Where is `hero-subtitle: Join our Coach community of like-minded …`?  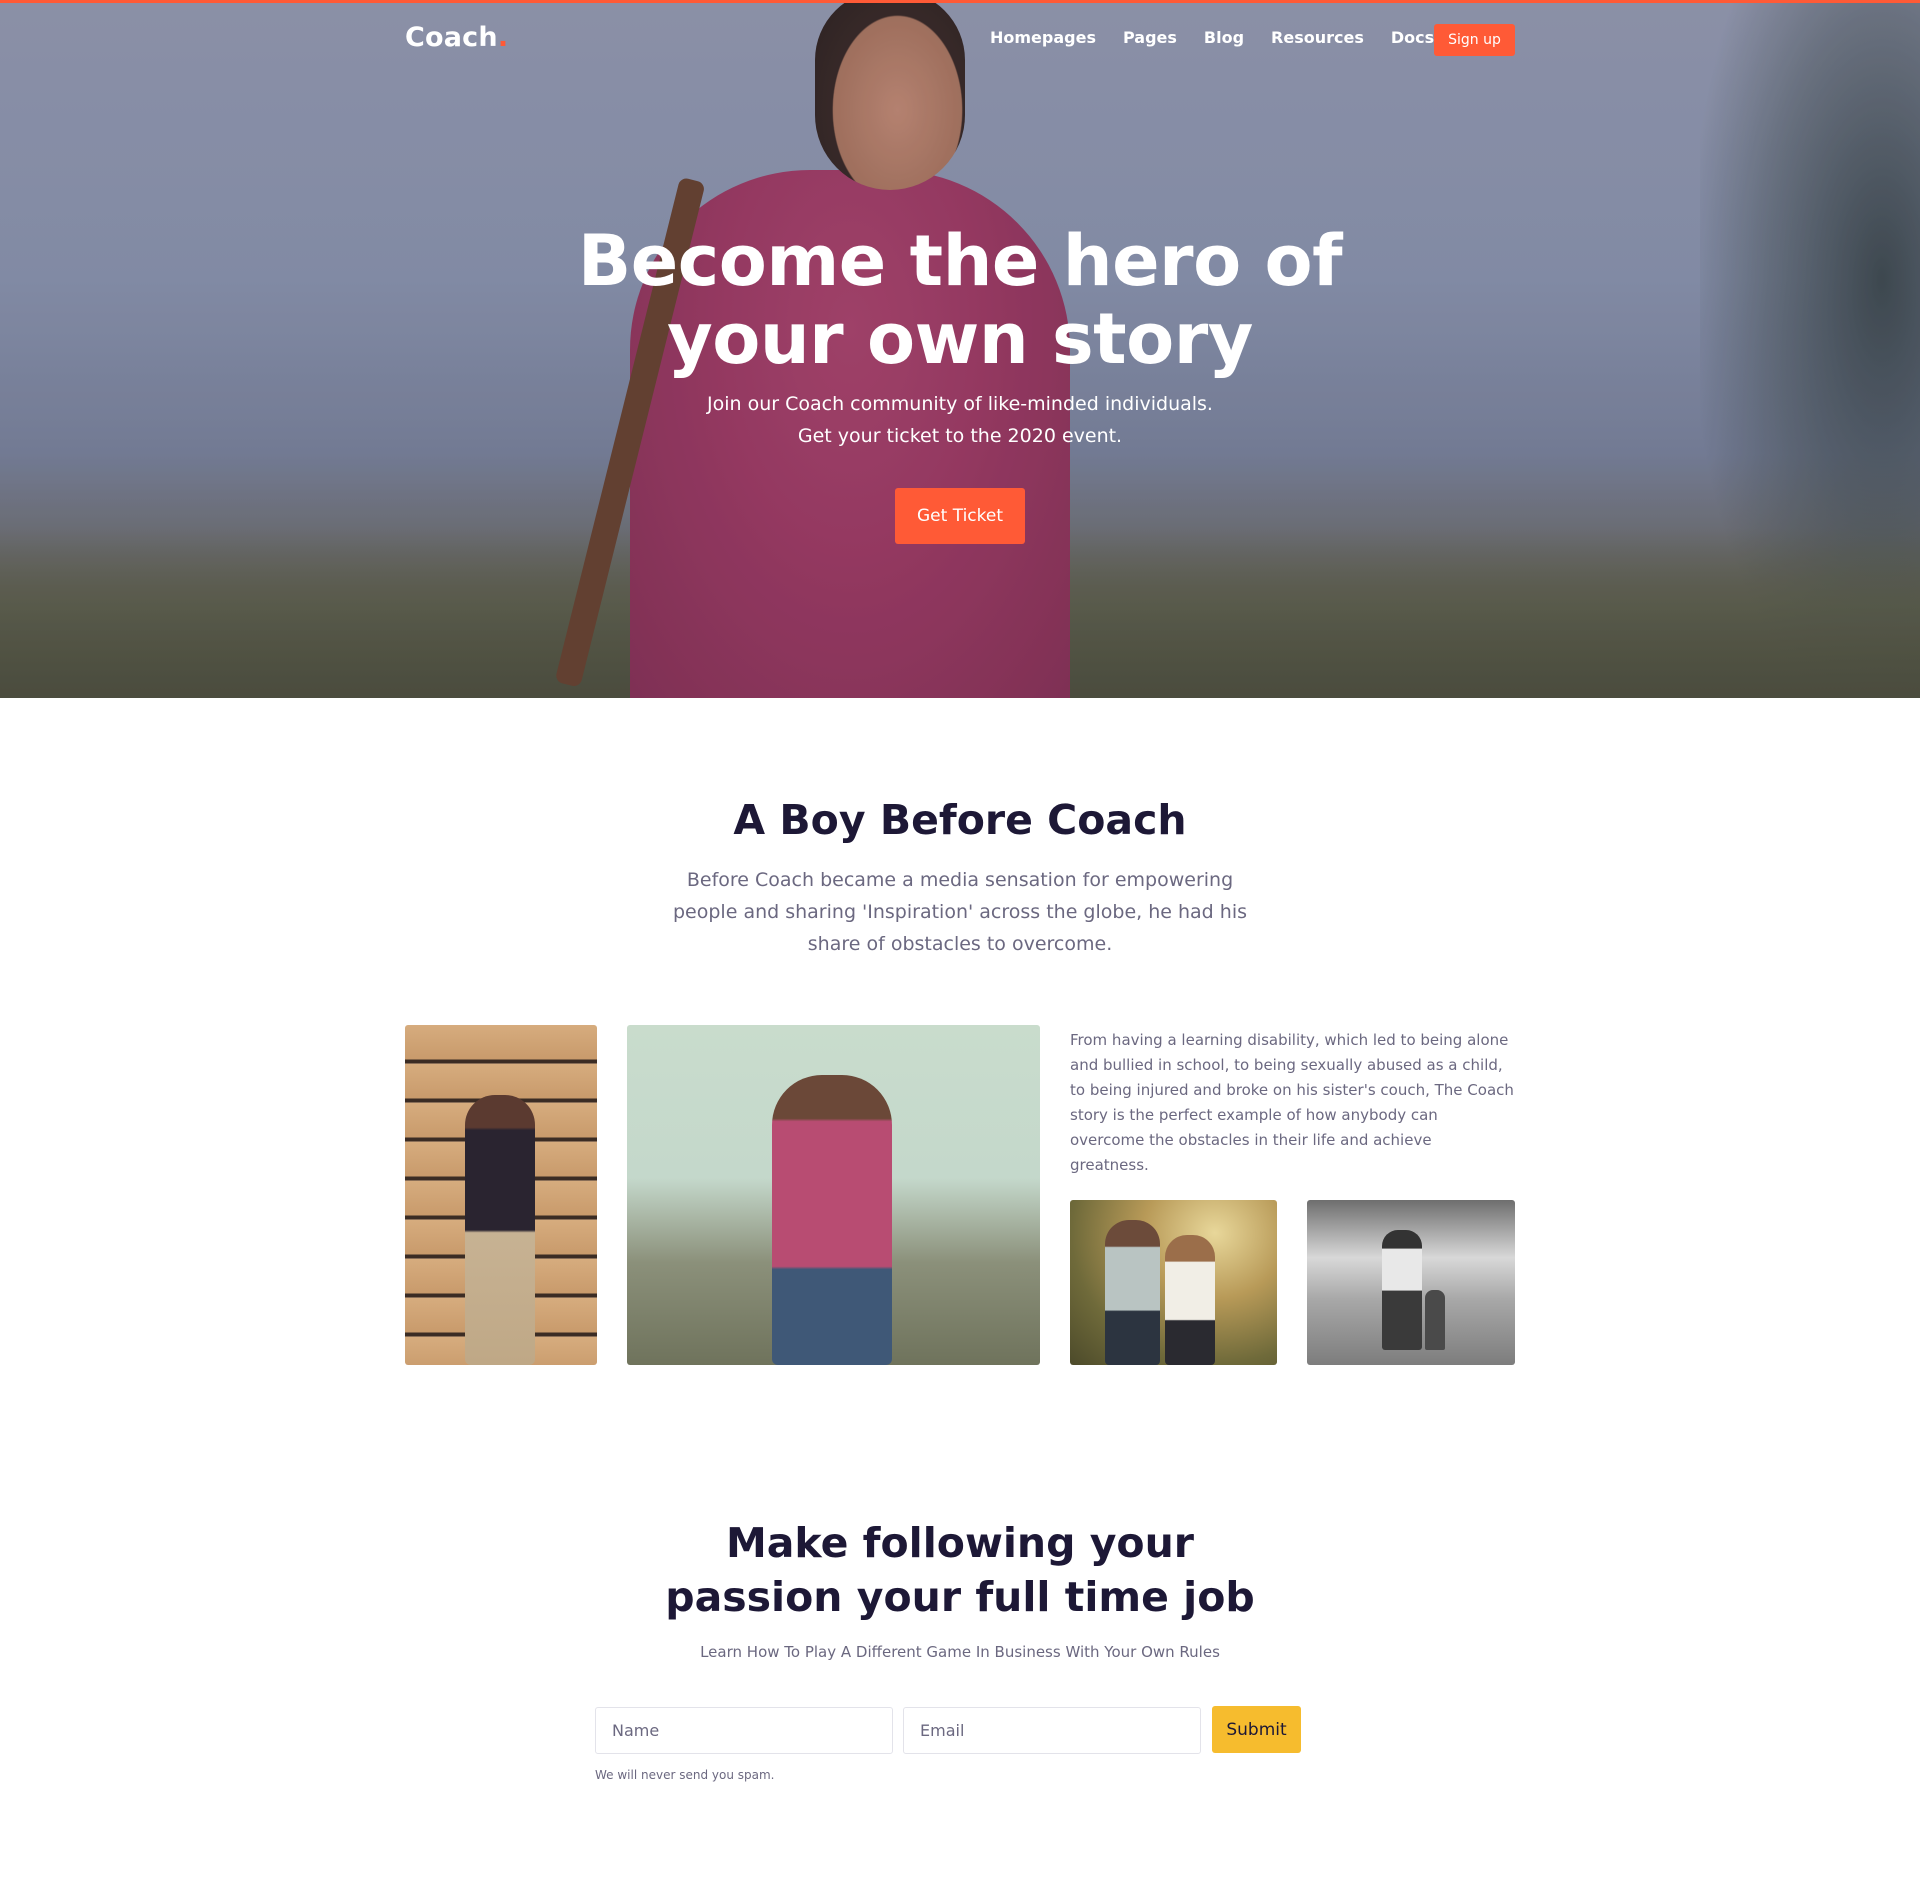 hero-subtitle: Join our Coach community of like-minded … is located at coordinates (960, 420).